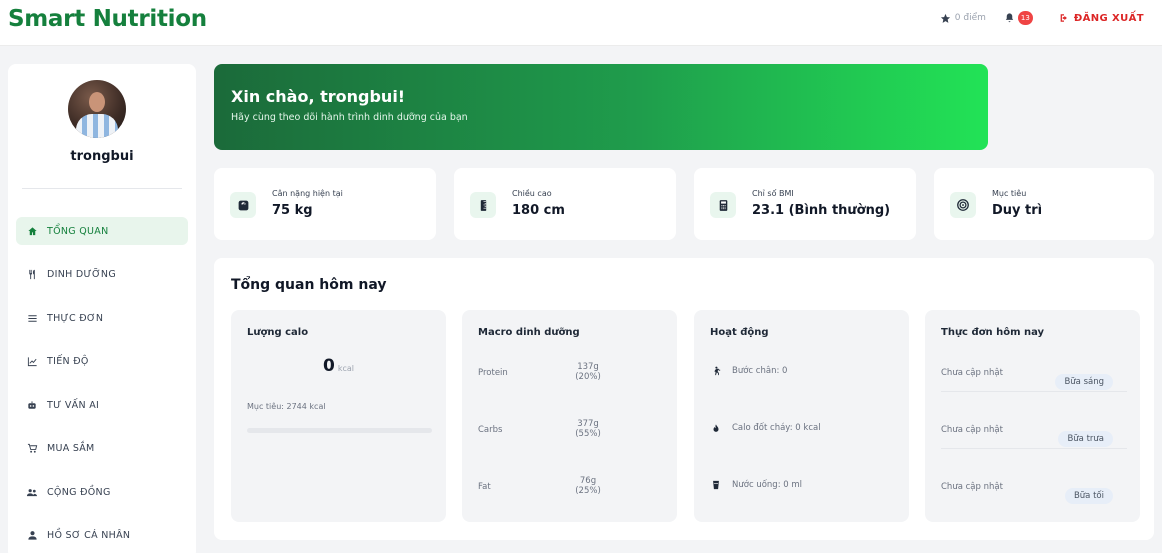 The width and height of the screenshot is (1162, 553). What do you see at coordinates (963, 205) in the screenshot?
I see `target-icon` at bounding box center [963, 205].